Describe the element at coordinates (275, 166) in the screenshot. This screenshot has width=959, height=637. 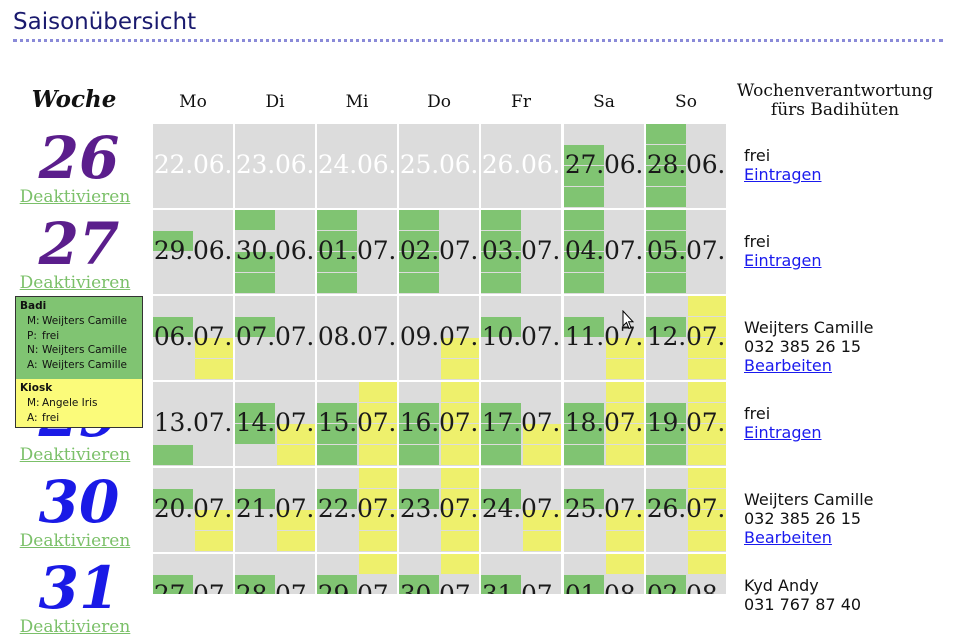
I see `day-cell: 23.06.` at that location.